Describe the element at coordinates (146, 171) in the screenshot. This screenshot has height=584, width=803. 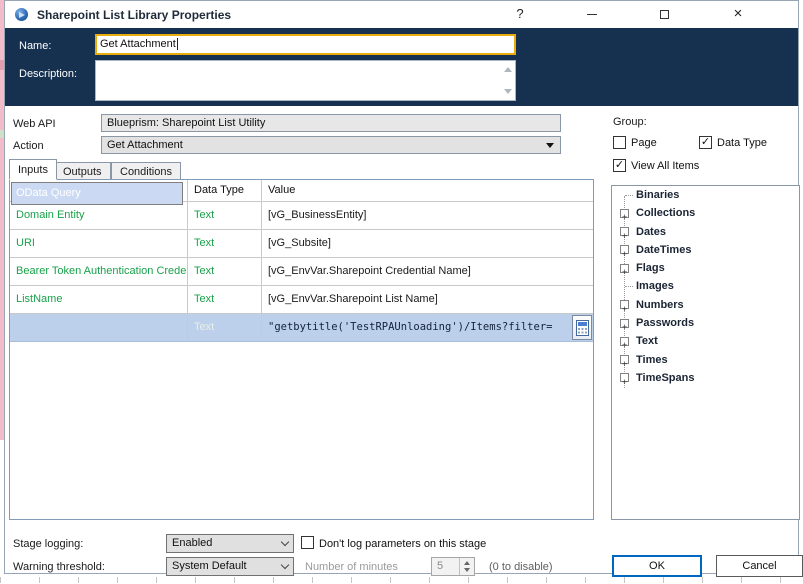
I see `tab-conditions: Conditions` at that location.